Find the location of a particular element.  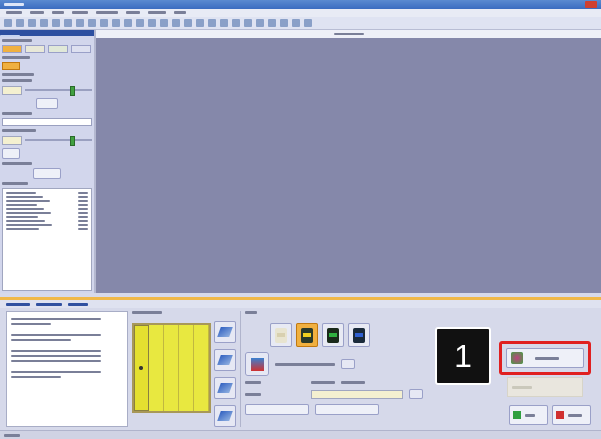

path-field is located at coordinates (357, 394).